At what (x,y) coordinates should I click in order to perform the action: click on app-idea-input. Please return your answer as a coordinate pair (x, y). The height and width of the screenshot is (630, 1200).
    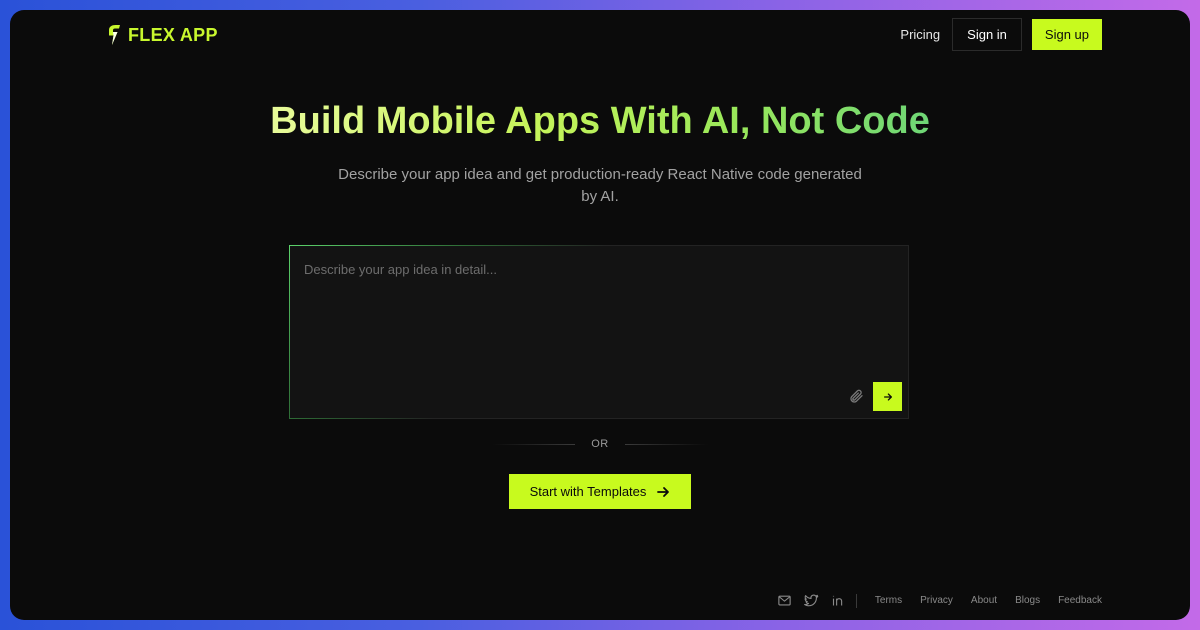
    Looking at the image, I should click on (599, 311).